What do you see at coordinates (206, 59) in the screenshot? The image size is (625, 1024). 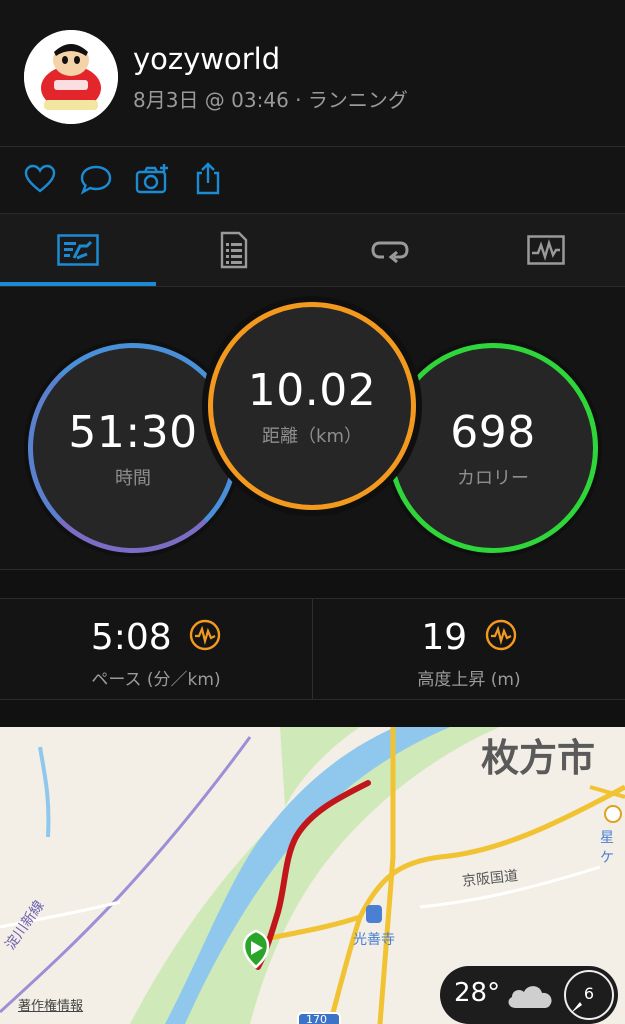 I see `username: yozyworld` at bounding box center [206, 59].